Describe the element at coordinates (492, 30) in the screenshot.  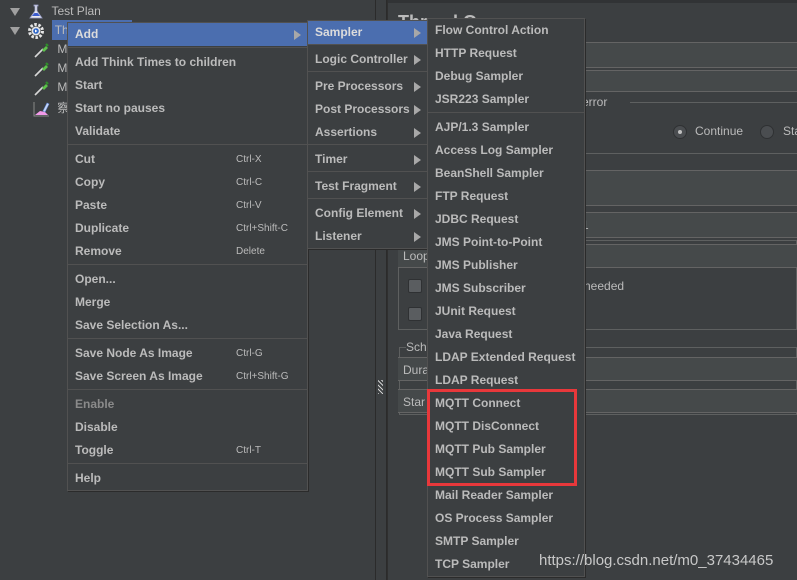
I see `menu-item-label: Flow Control Action` at that location.